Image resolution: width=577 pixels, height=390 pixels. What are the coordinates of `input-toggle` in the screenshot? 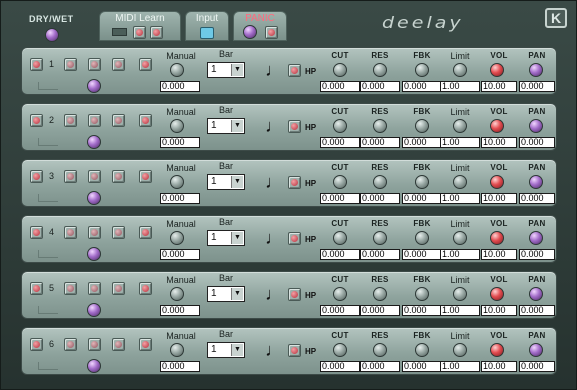 It's located at (207, 33).